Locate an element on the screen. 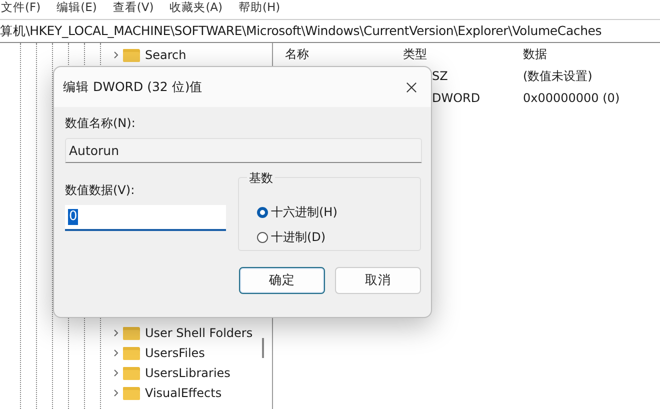  tree-item-label: UsersLibraries is located at coordinates (187, 373).